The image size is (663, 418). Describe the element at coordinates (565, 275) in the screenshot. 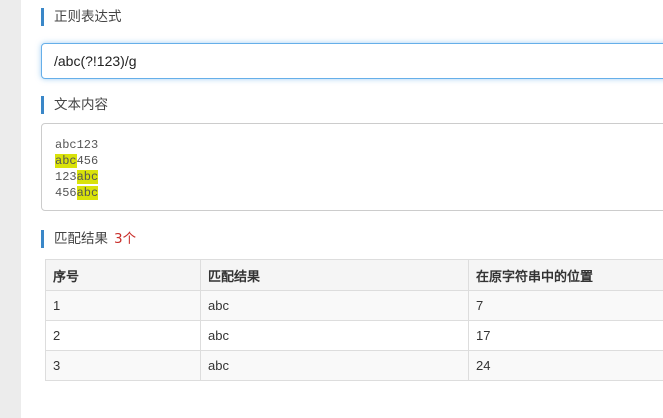

I see `column-header-position: 在原字符串中的位置` at that location.